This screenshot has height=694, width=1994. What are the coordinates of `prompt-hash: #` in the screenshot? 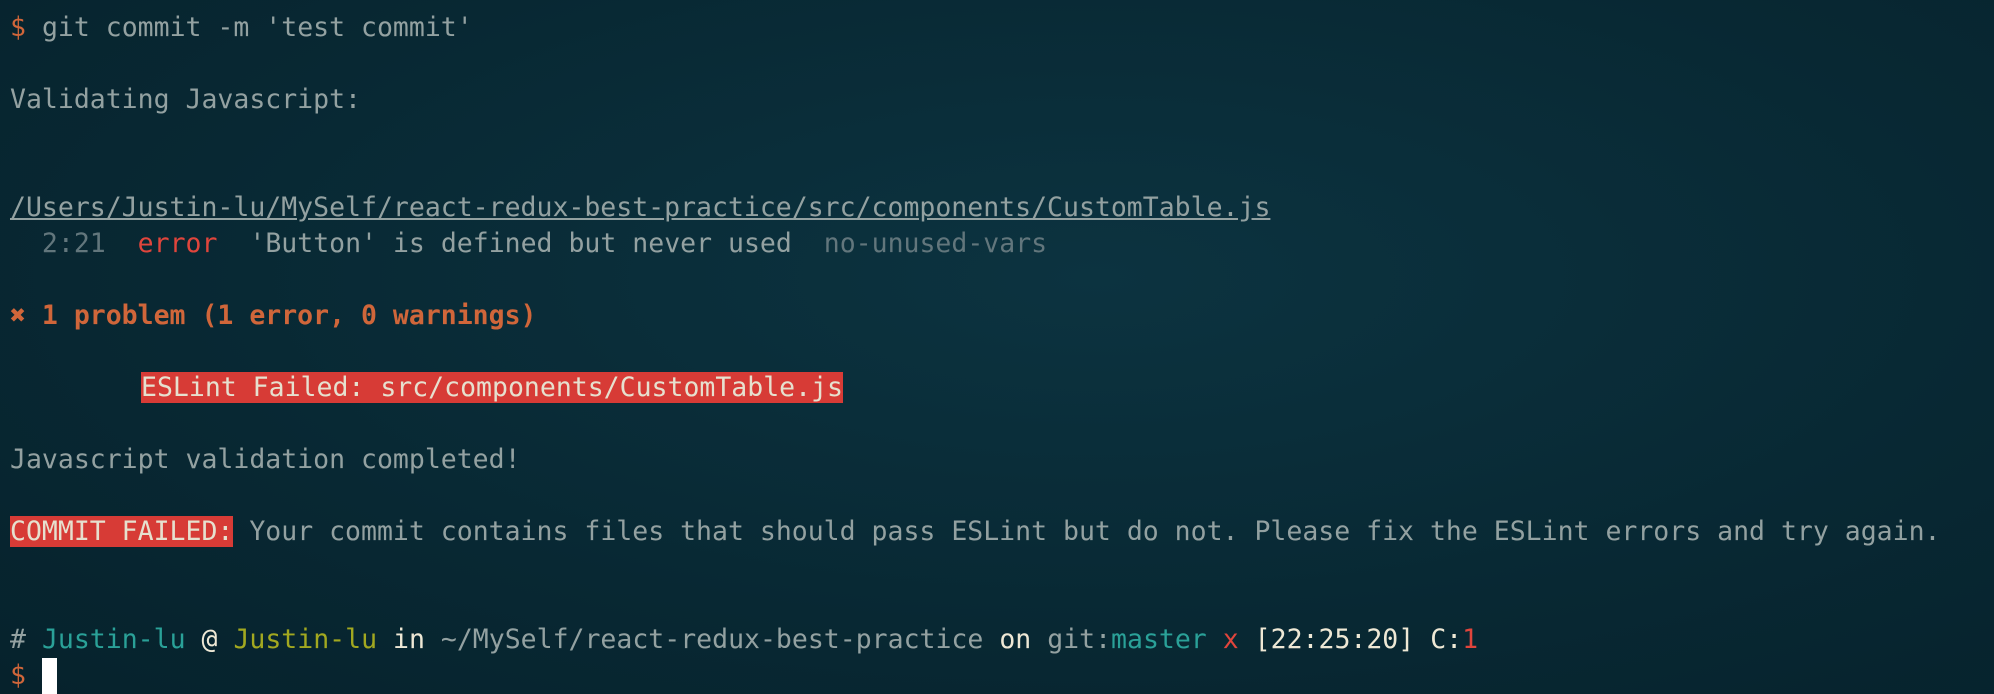 It's located at (18, 639).